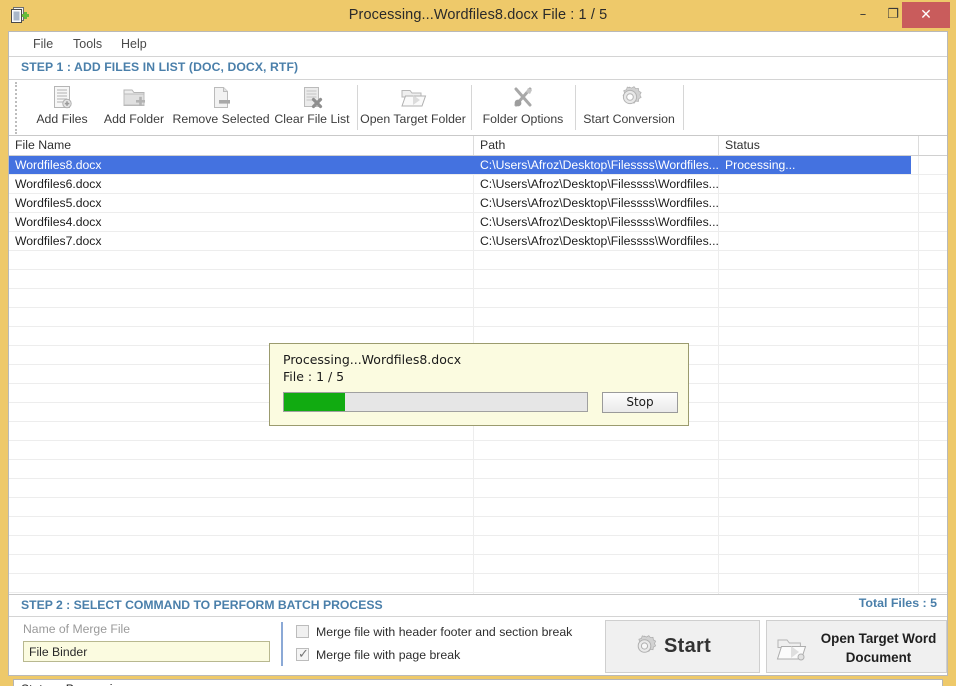  I want to click on file-list-header: File Name Path Status, so click(478, 146).